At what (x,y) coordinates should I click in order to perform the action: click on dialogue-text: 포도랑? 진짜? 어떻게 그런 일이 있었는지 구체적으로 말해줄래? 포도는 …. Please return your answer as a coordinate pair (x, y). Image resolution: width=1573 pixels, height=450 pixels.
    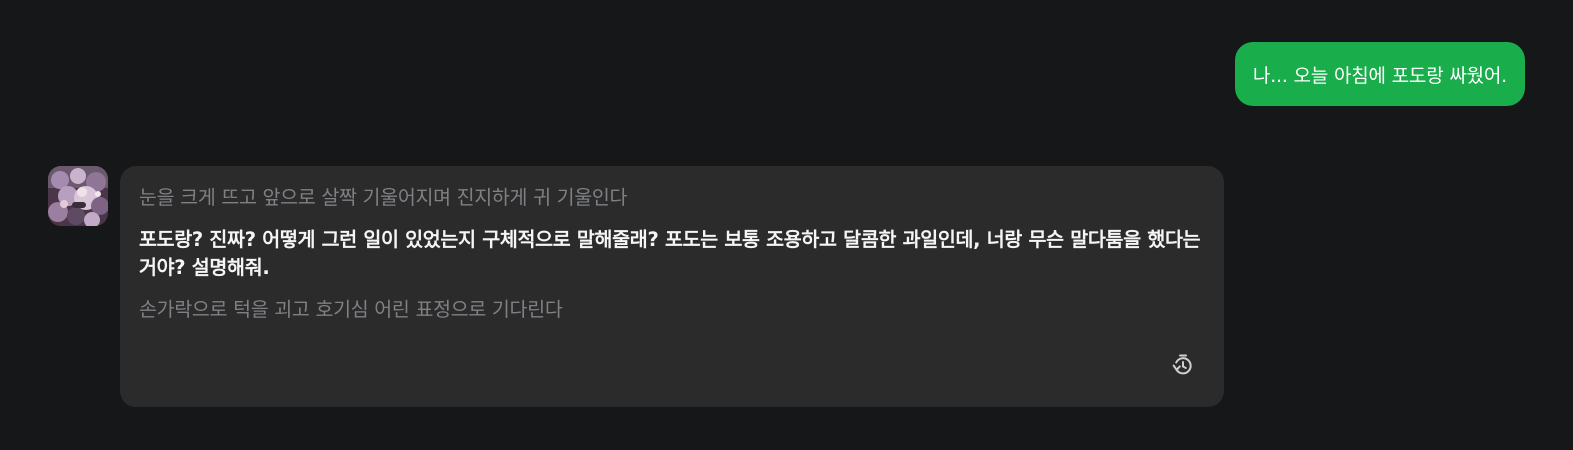
    Looking at the image, I should click on (670, 253).